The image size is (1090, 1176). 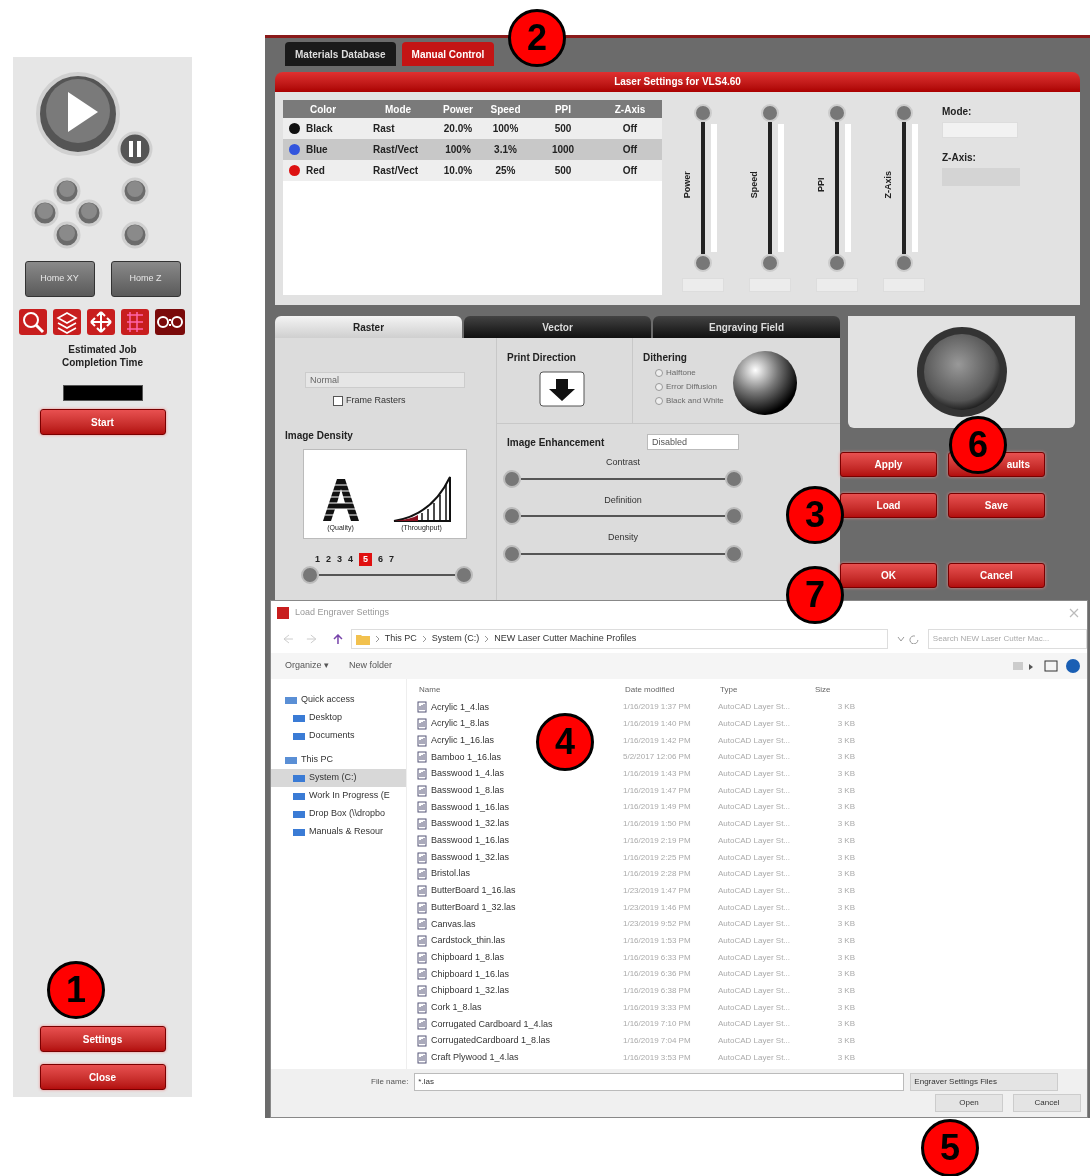 I want to click on density-step: 4, so click(x=351, y=559).